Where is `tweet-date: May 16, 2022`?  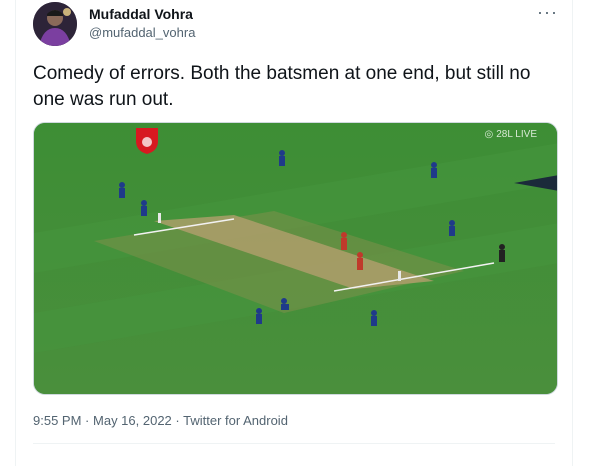 tweet-date: May 16, 2022 is located at coordinates (132, 420).